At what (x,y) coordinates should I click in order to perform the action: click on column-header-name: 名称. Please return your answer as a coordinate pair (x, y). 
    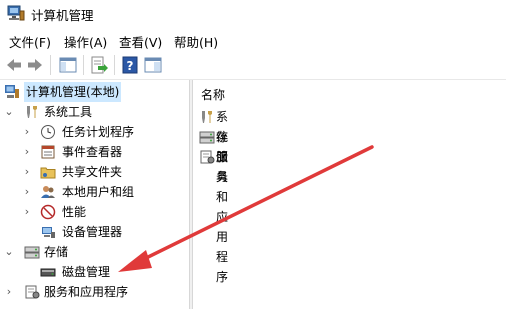
    Looking at the image, I should click on (213, 94).